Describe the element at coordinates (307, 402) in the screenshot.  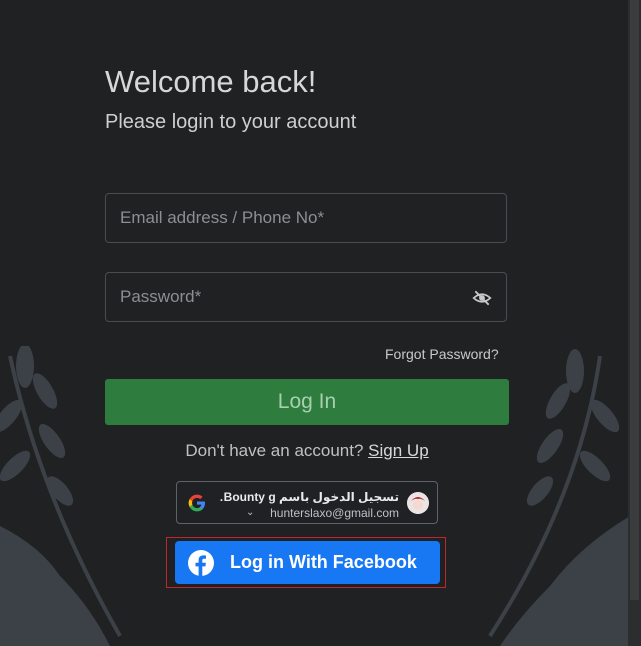
I see `login-button: Log In` at that location.